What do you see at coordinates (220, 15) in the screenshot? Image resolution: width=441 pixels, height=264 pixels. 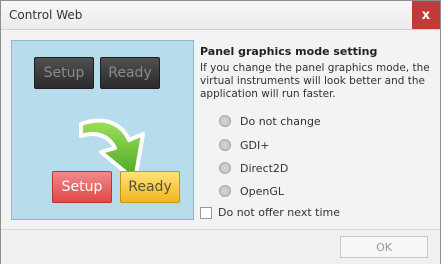 I see `title-bar: Control Web x` at bounding box center [220, 15].